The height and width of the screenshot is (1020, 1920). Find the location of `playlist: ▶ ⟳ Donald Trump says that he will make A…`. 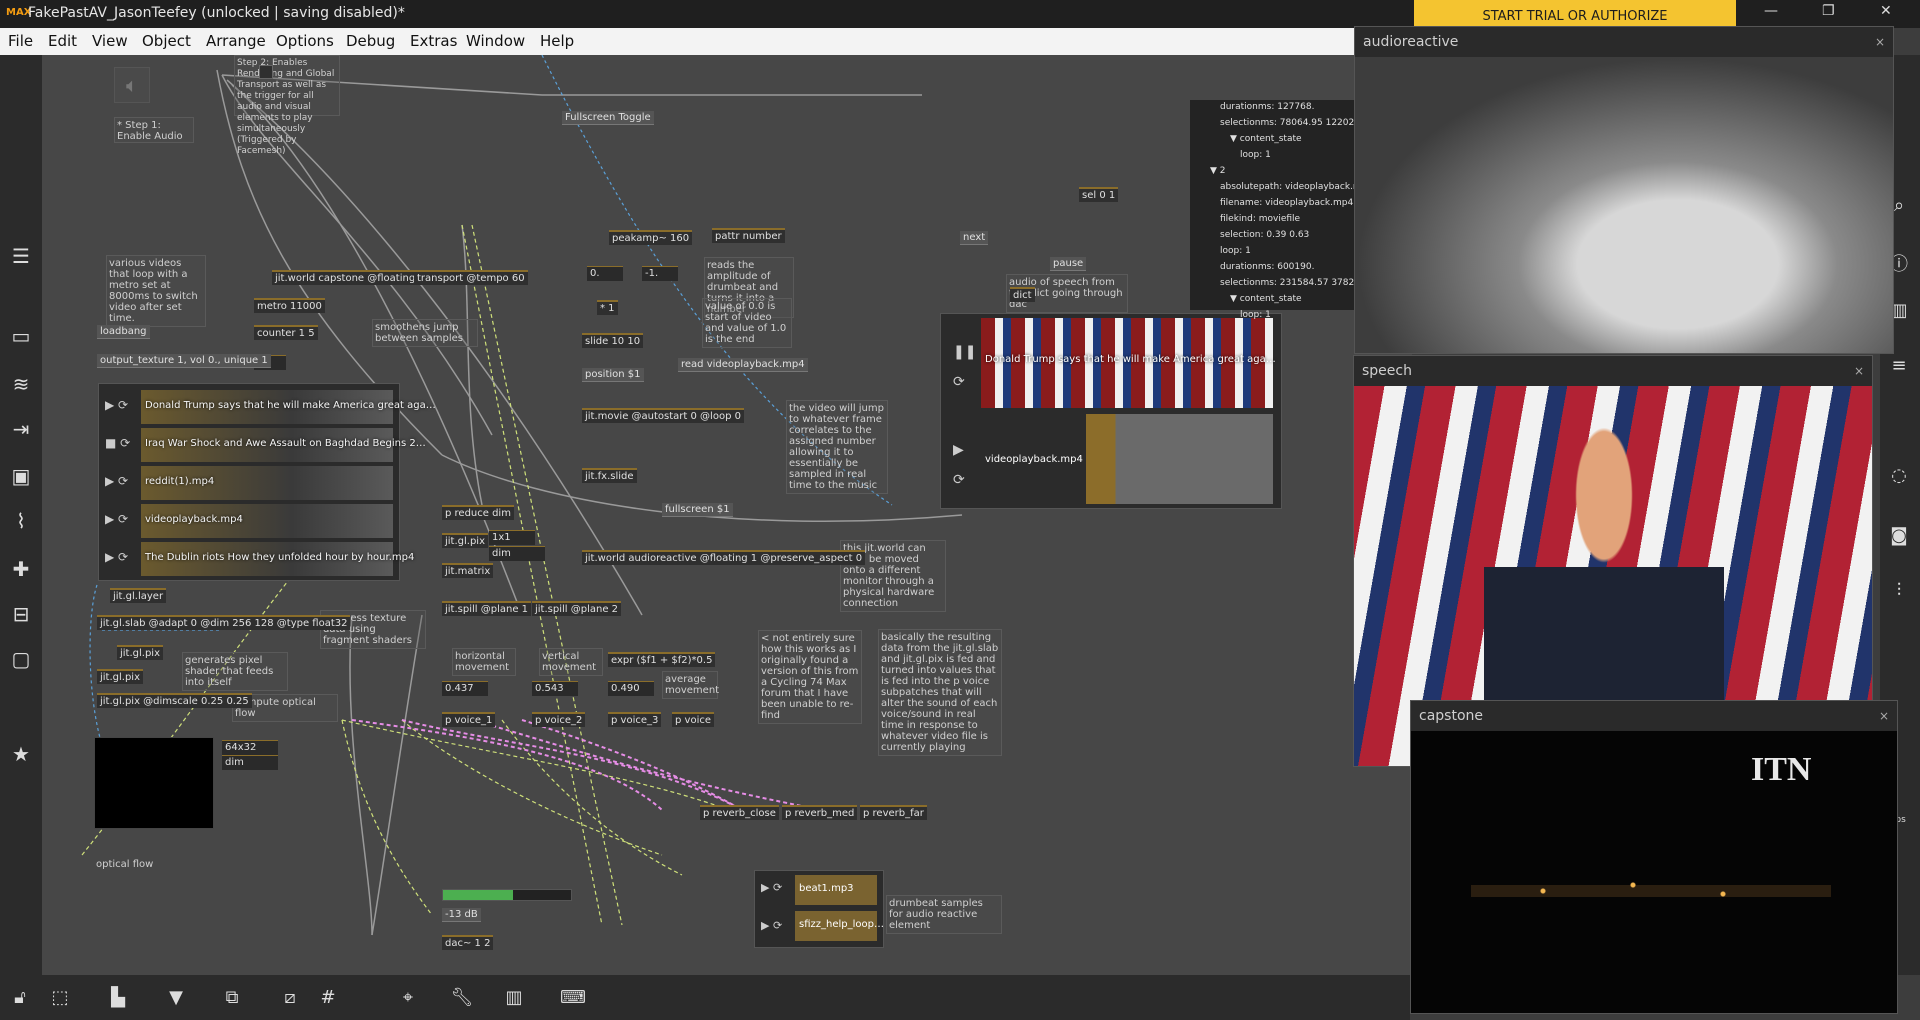

playlist: ▶ ⟳ Donald Trump says that he will make A… is located at coordinates (267, 482).